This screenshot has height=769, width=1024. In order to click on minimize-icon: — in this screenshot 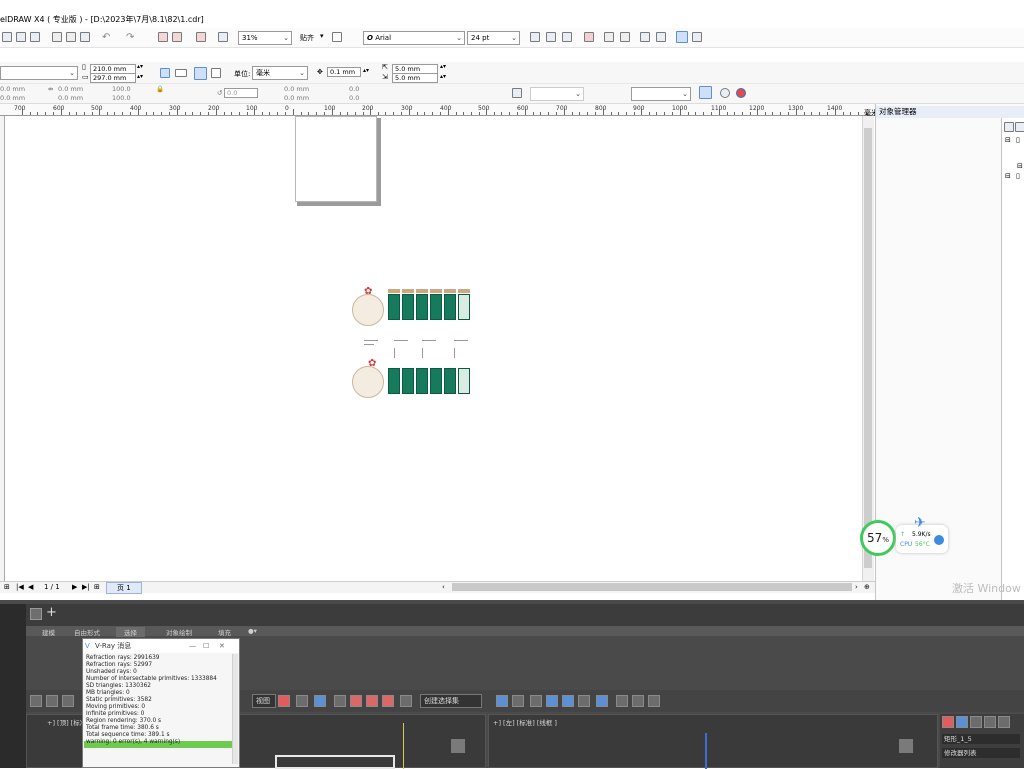, I will do `click(192, 646)`.